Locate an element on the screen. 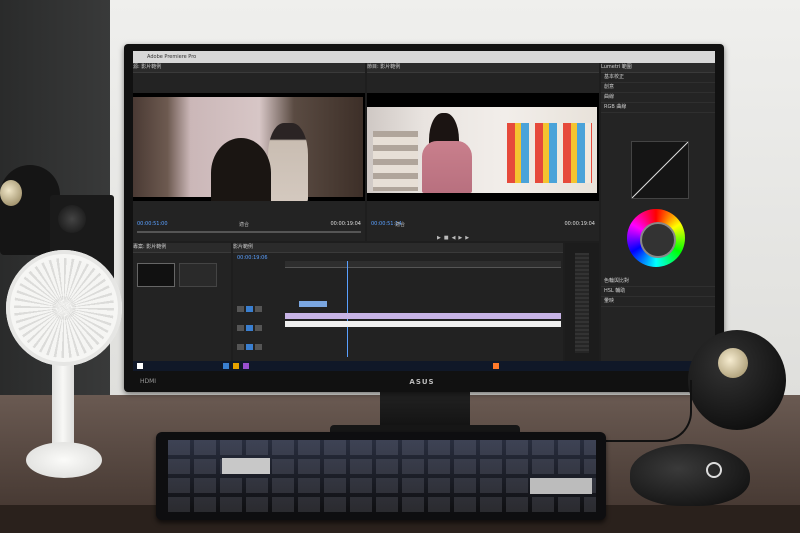 The image size is (800, 533). program-scene-shelf-left is located at coordinates (395, 161).